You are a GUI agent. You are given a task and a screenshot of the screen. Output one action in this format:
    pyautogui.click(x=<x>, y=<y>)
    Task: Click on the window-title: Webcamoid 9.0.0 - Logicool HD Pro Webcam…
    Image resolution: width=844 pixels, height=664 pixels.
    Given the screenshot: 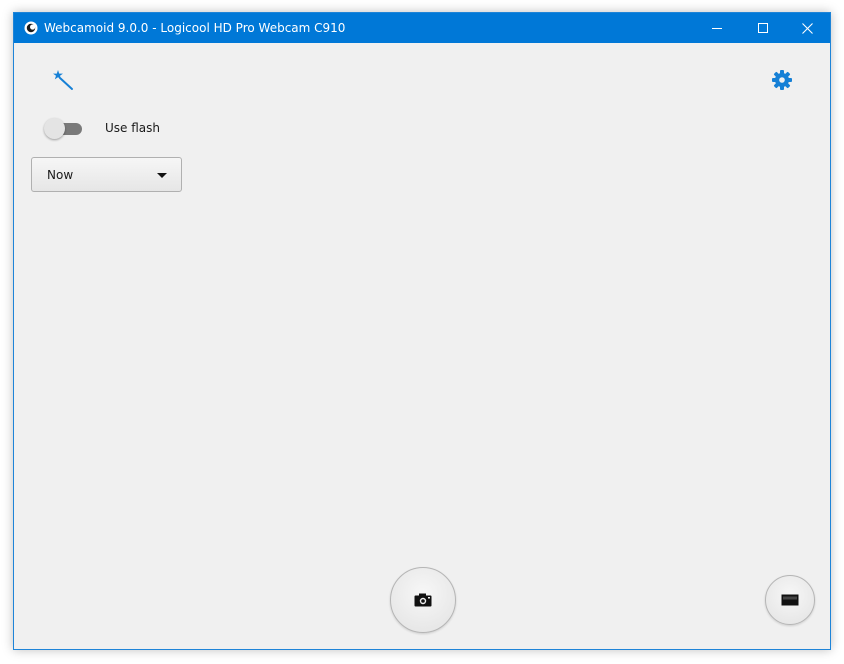 What is the action you would take?
    pyautogui.click(x=195, y=28)
    